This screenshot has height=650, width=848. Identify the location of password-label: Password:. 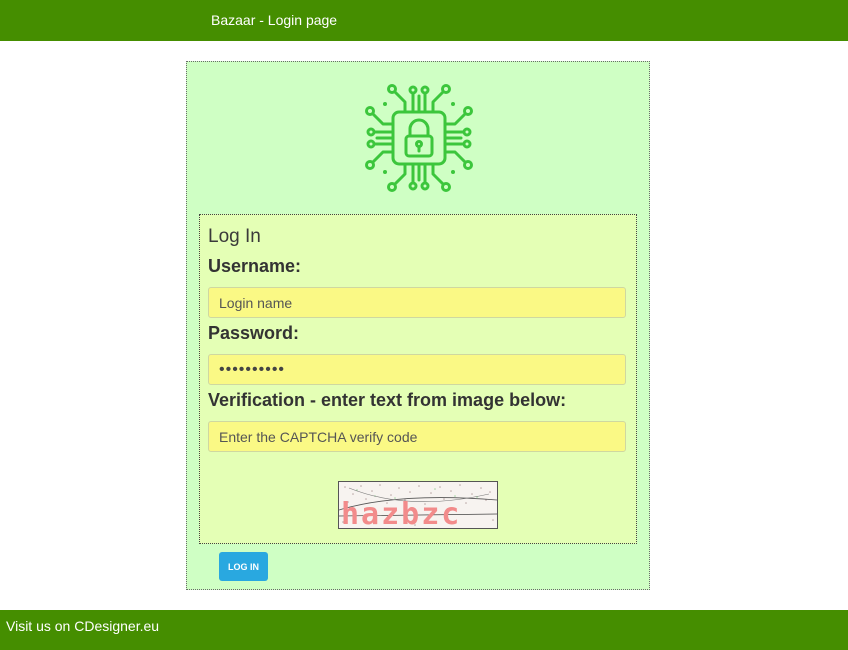
(254, 333).